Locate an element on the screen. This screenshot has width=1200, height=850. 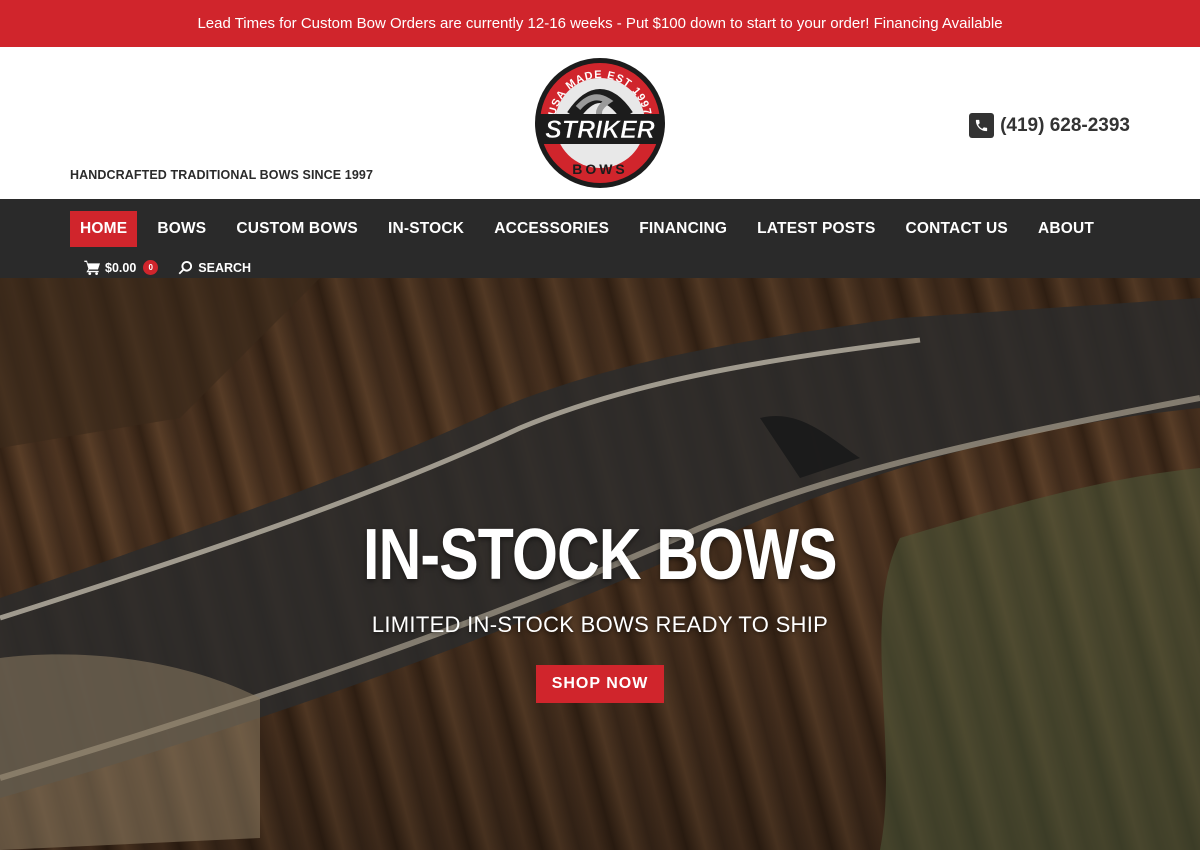
nav-item-in-stock: IN-STOCK is located at coordinates (426, 229).